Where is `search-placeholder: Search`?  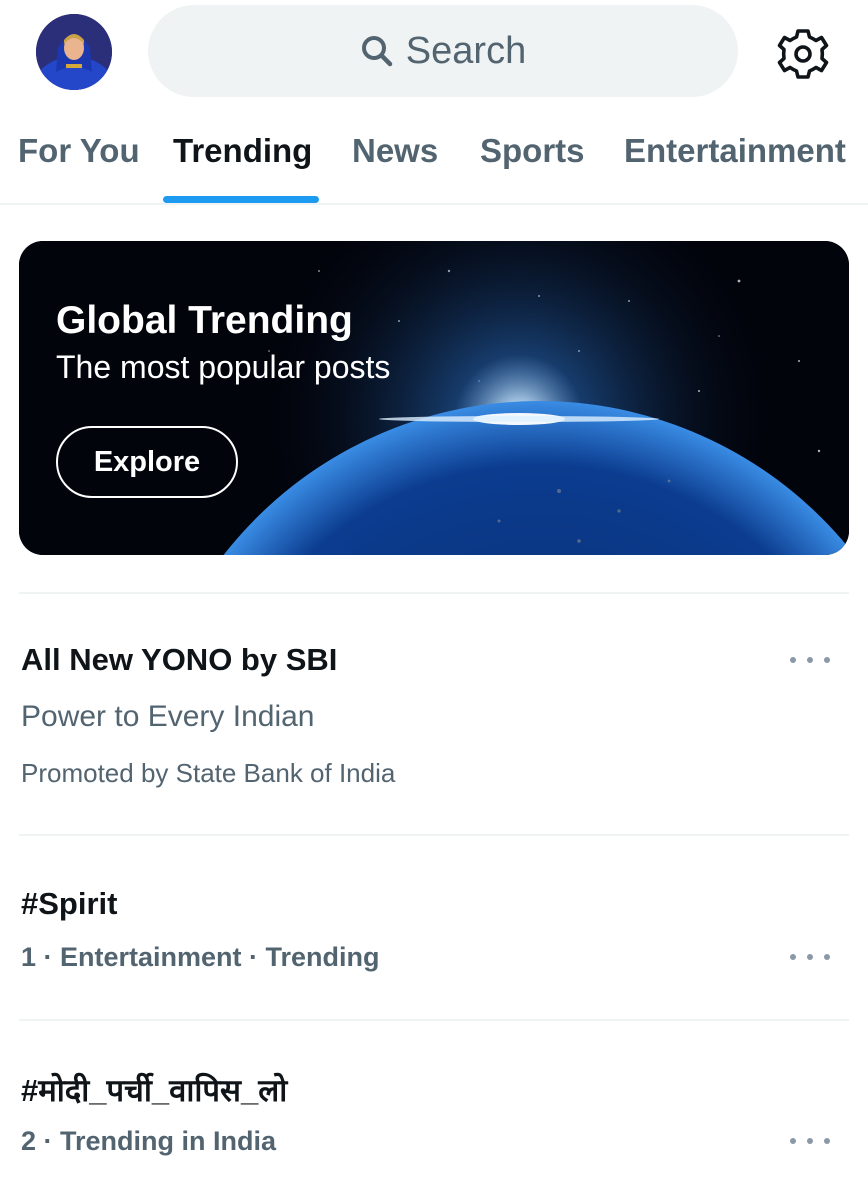
search-placeholder: Search is located at coordinates (466, 50).